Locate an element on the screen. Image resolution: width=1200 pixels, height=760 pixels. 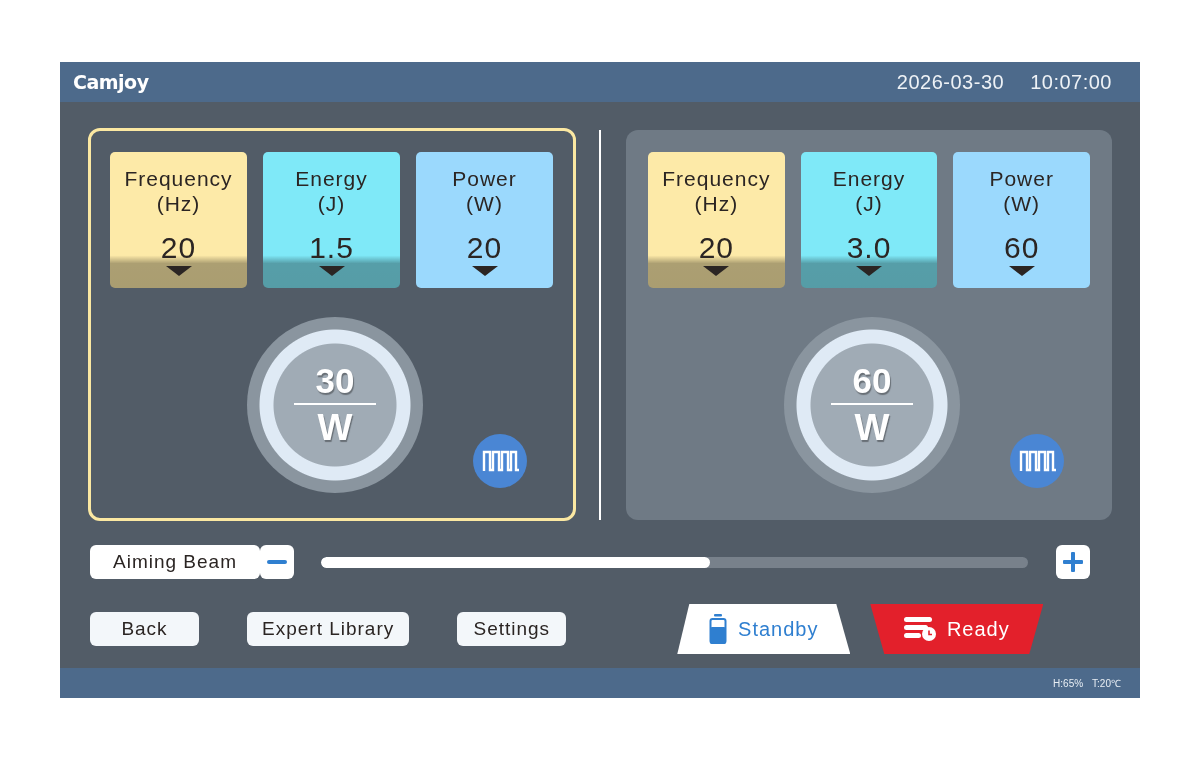
mode-button: Ready is located at coordinates (957, 629).